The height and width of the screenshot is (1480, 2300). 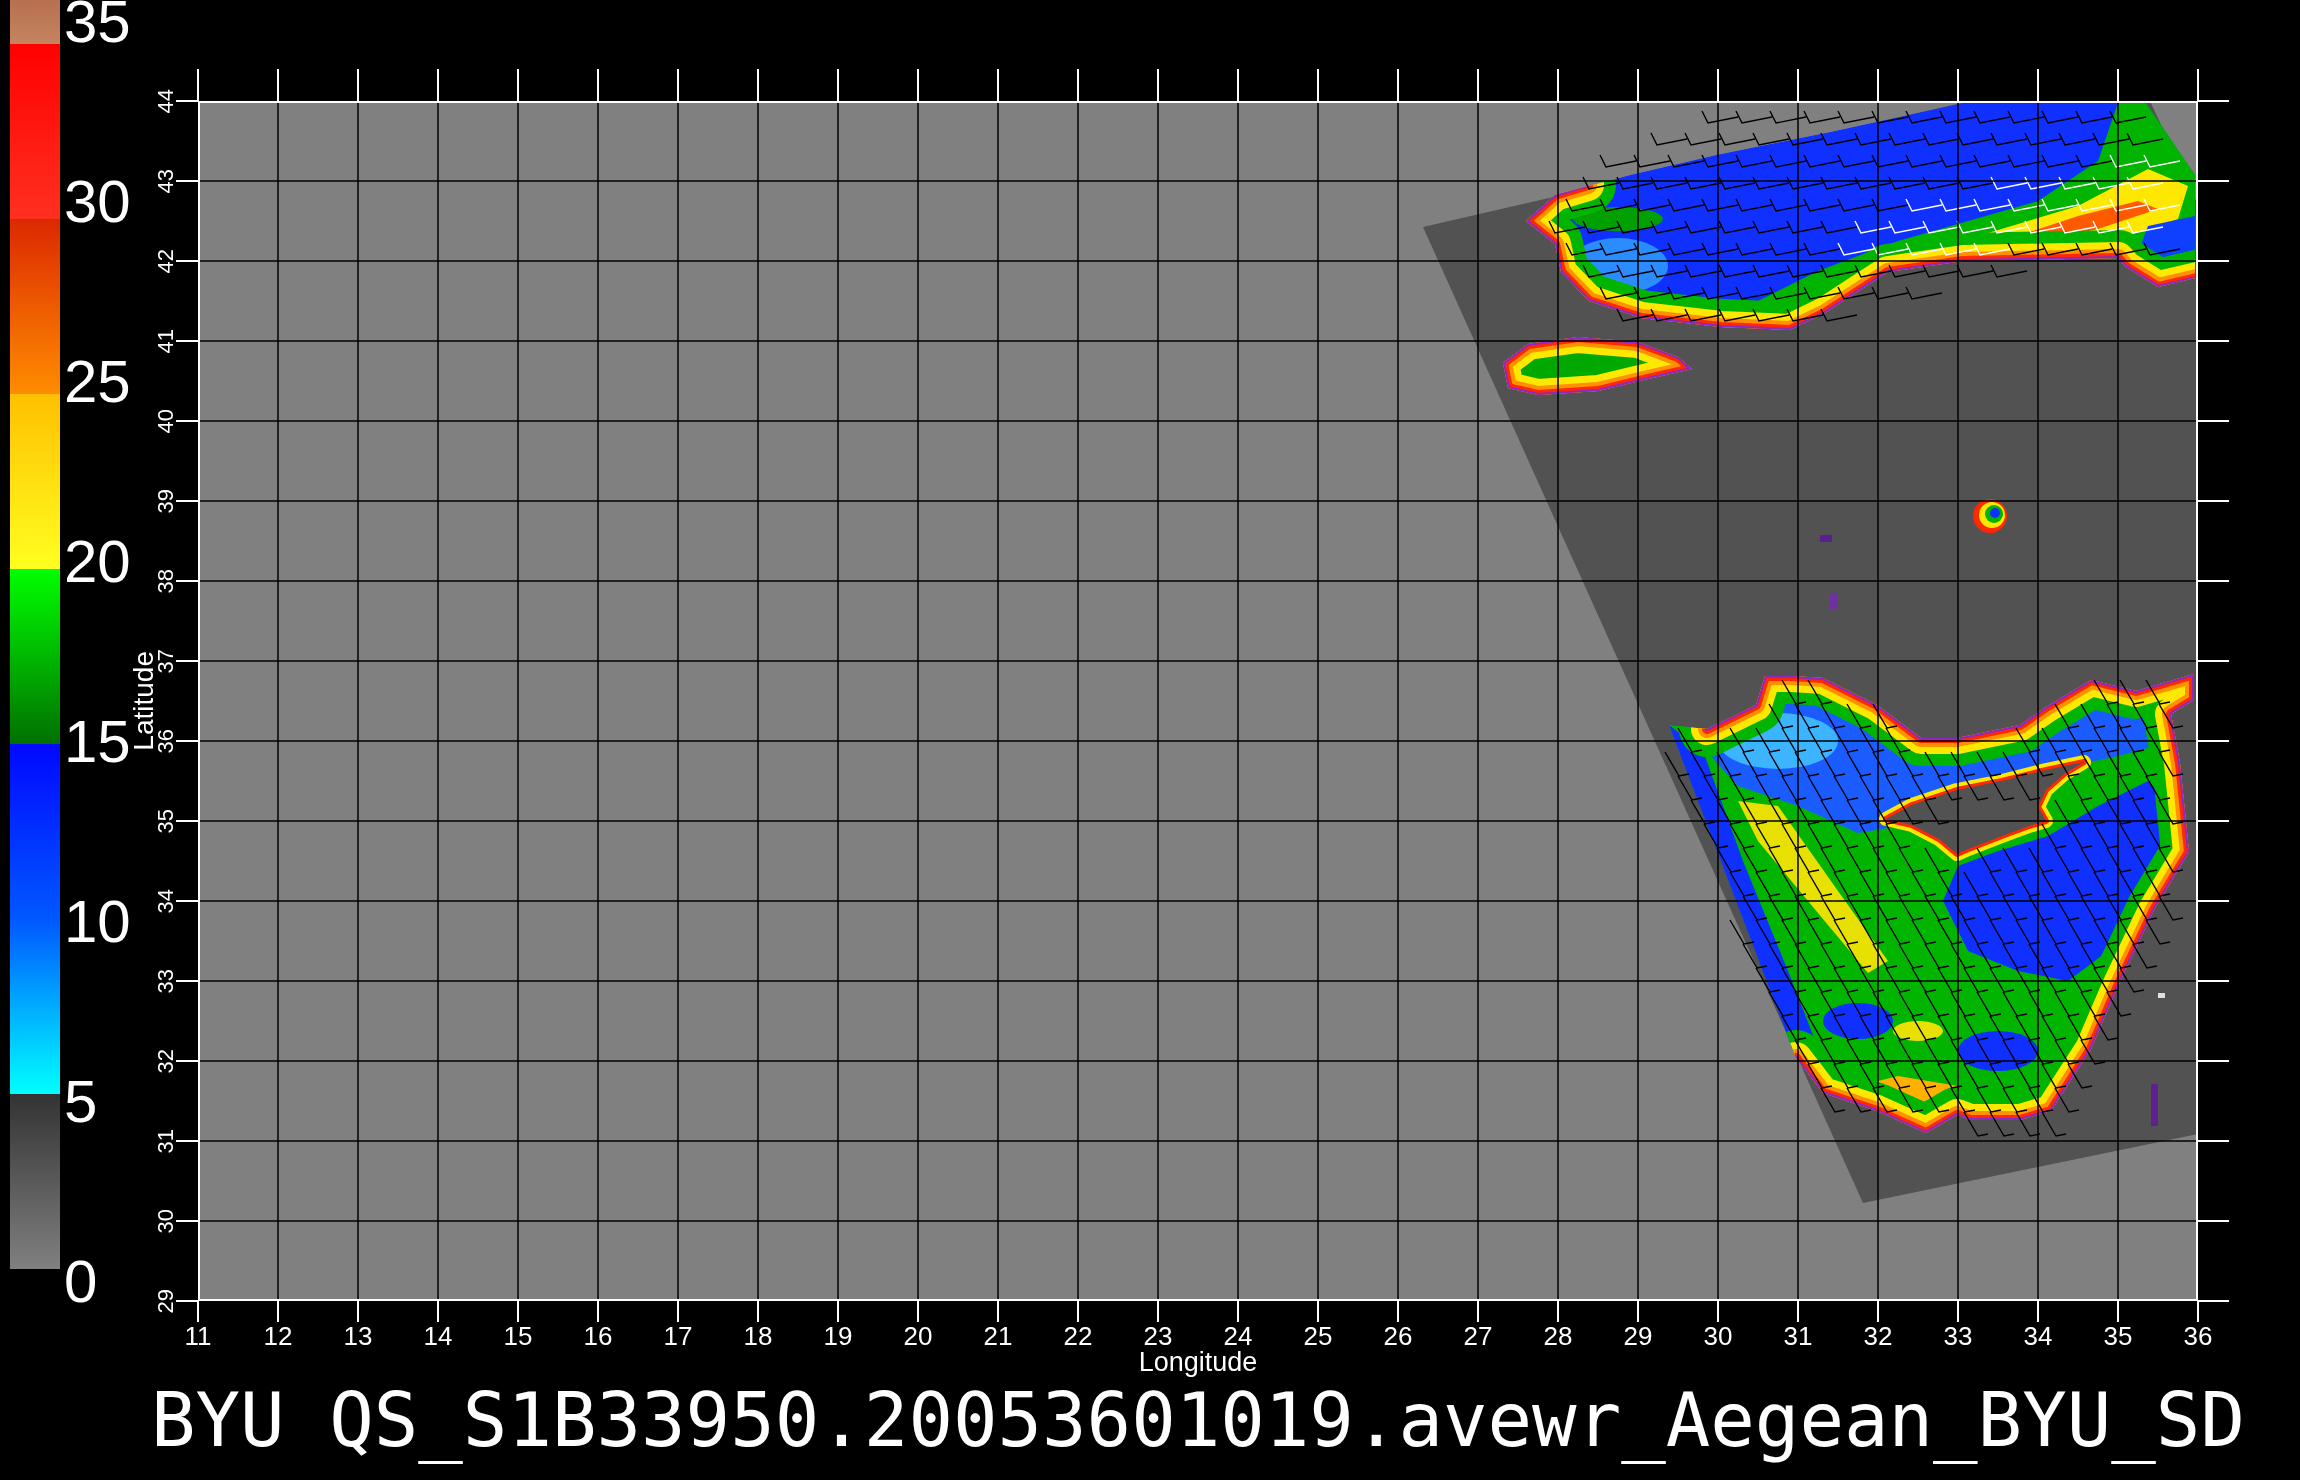 What do you see at coordinates (166, 661) in the screenshot?
I see `latitude-tick-label: 37` at bounding box center [166, 661].